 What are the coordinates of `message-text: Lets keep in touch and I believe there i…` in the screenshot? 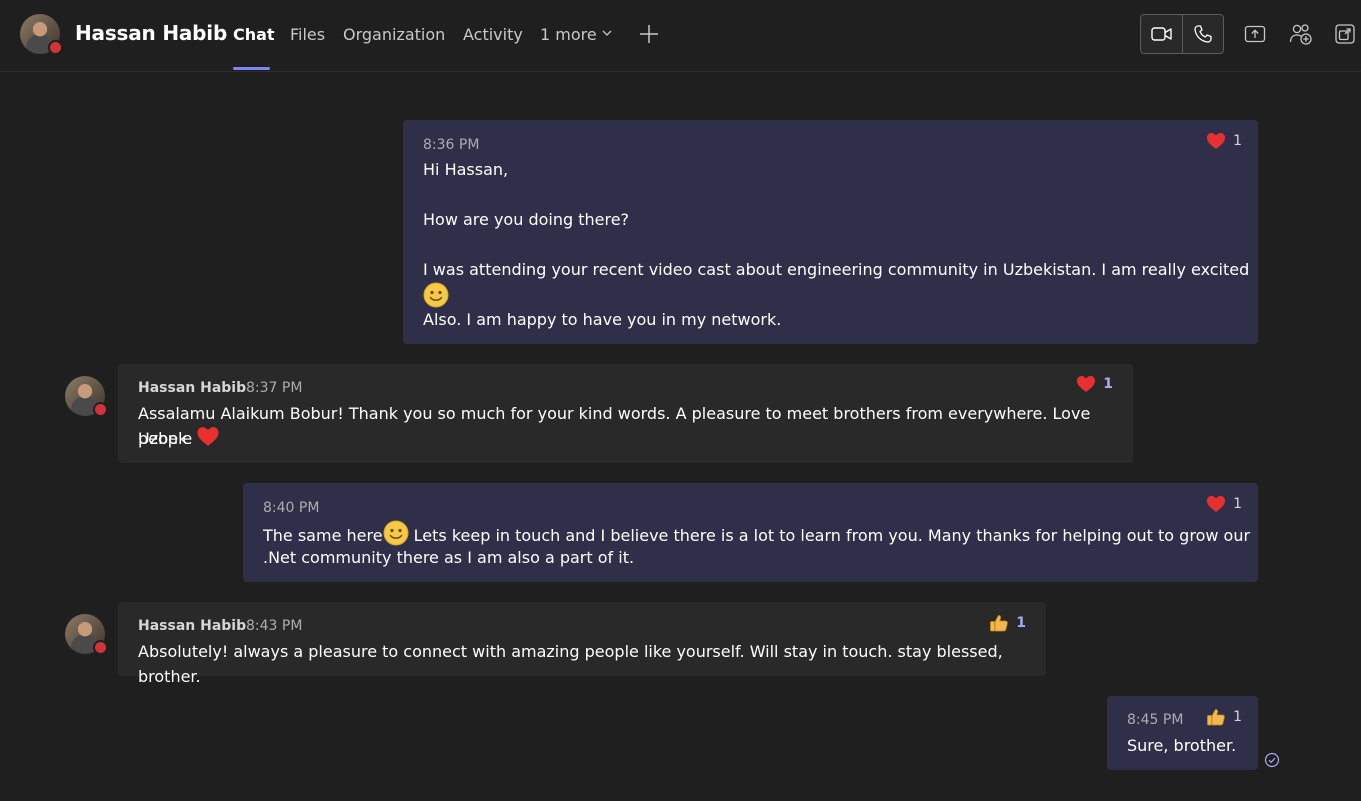 It's located at (829, 535).